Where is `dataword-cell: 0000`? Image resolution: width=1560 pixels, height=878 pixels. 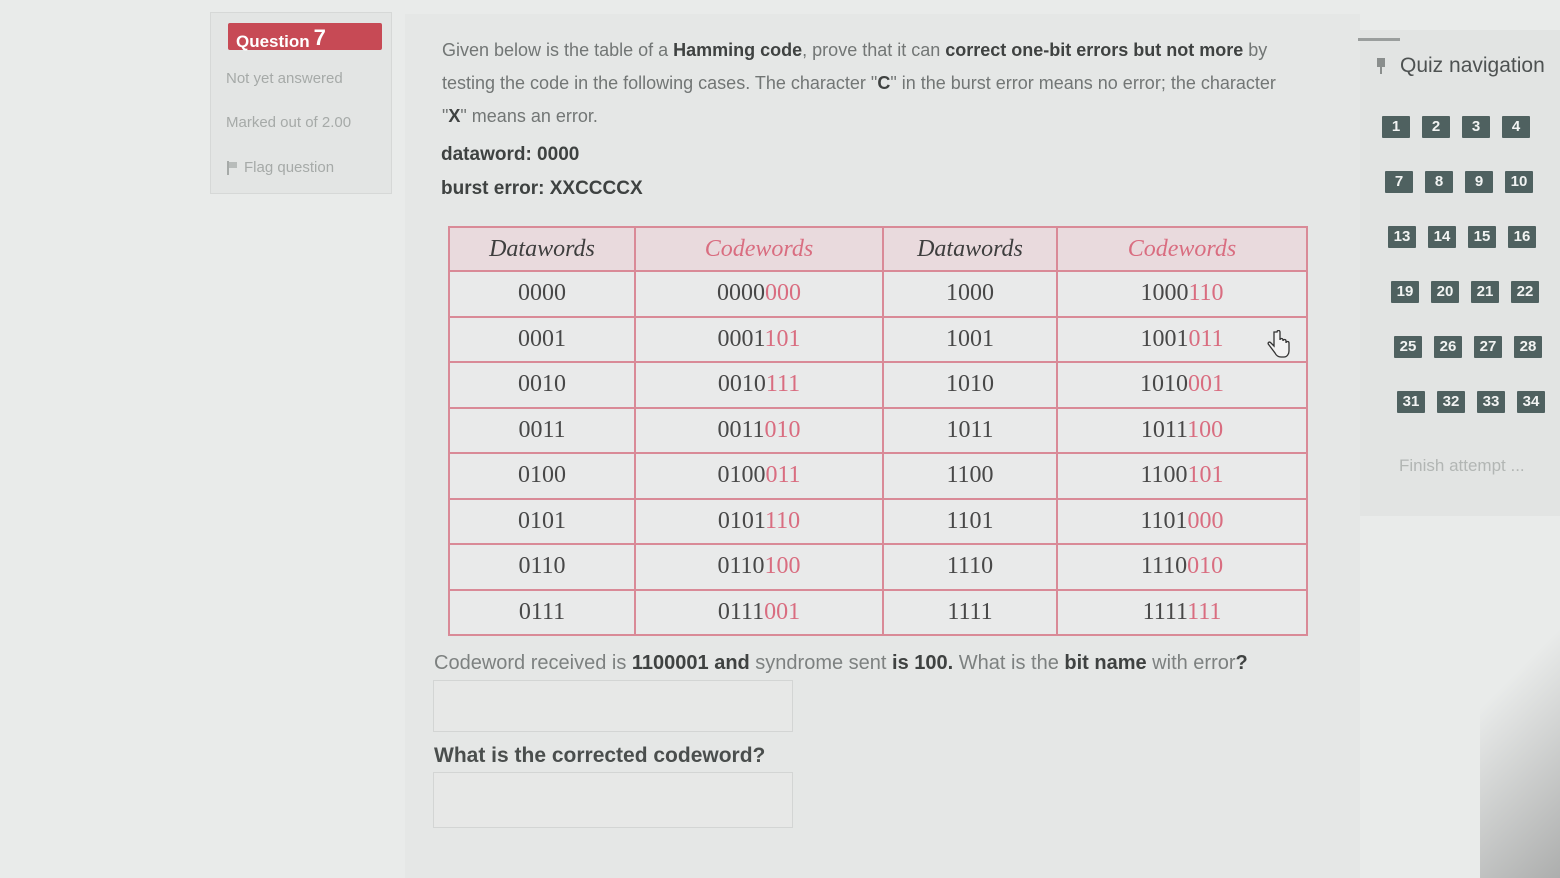 dataword-cell: 0000 is located at coordinates (542, 294).